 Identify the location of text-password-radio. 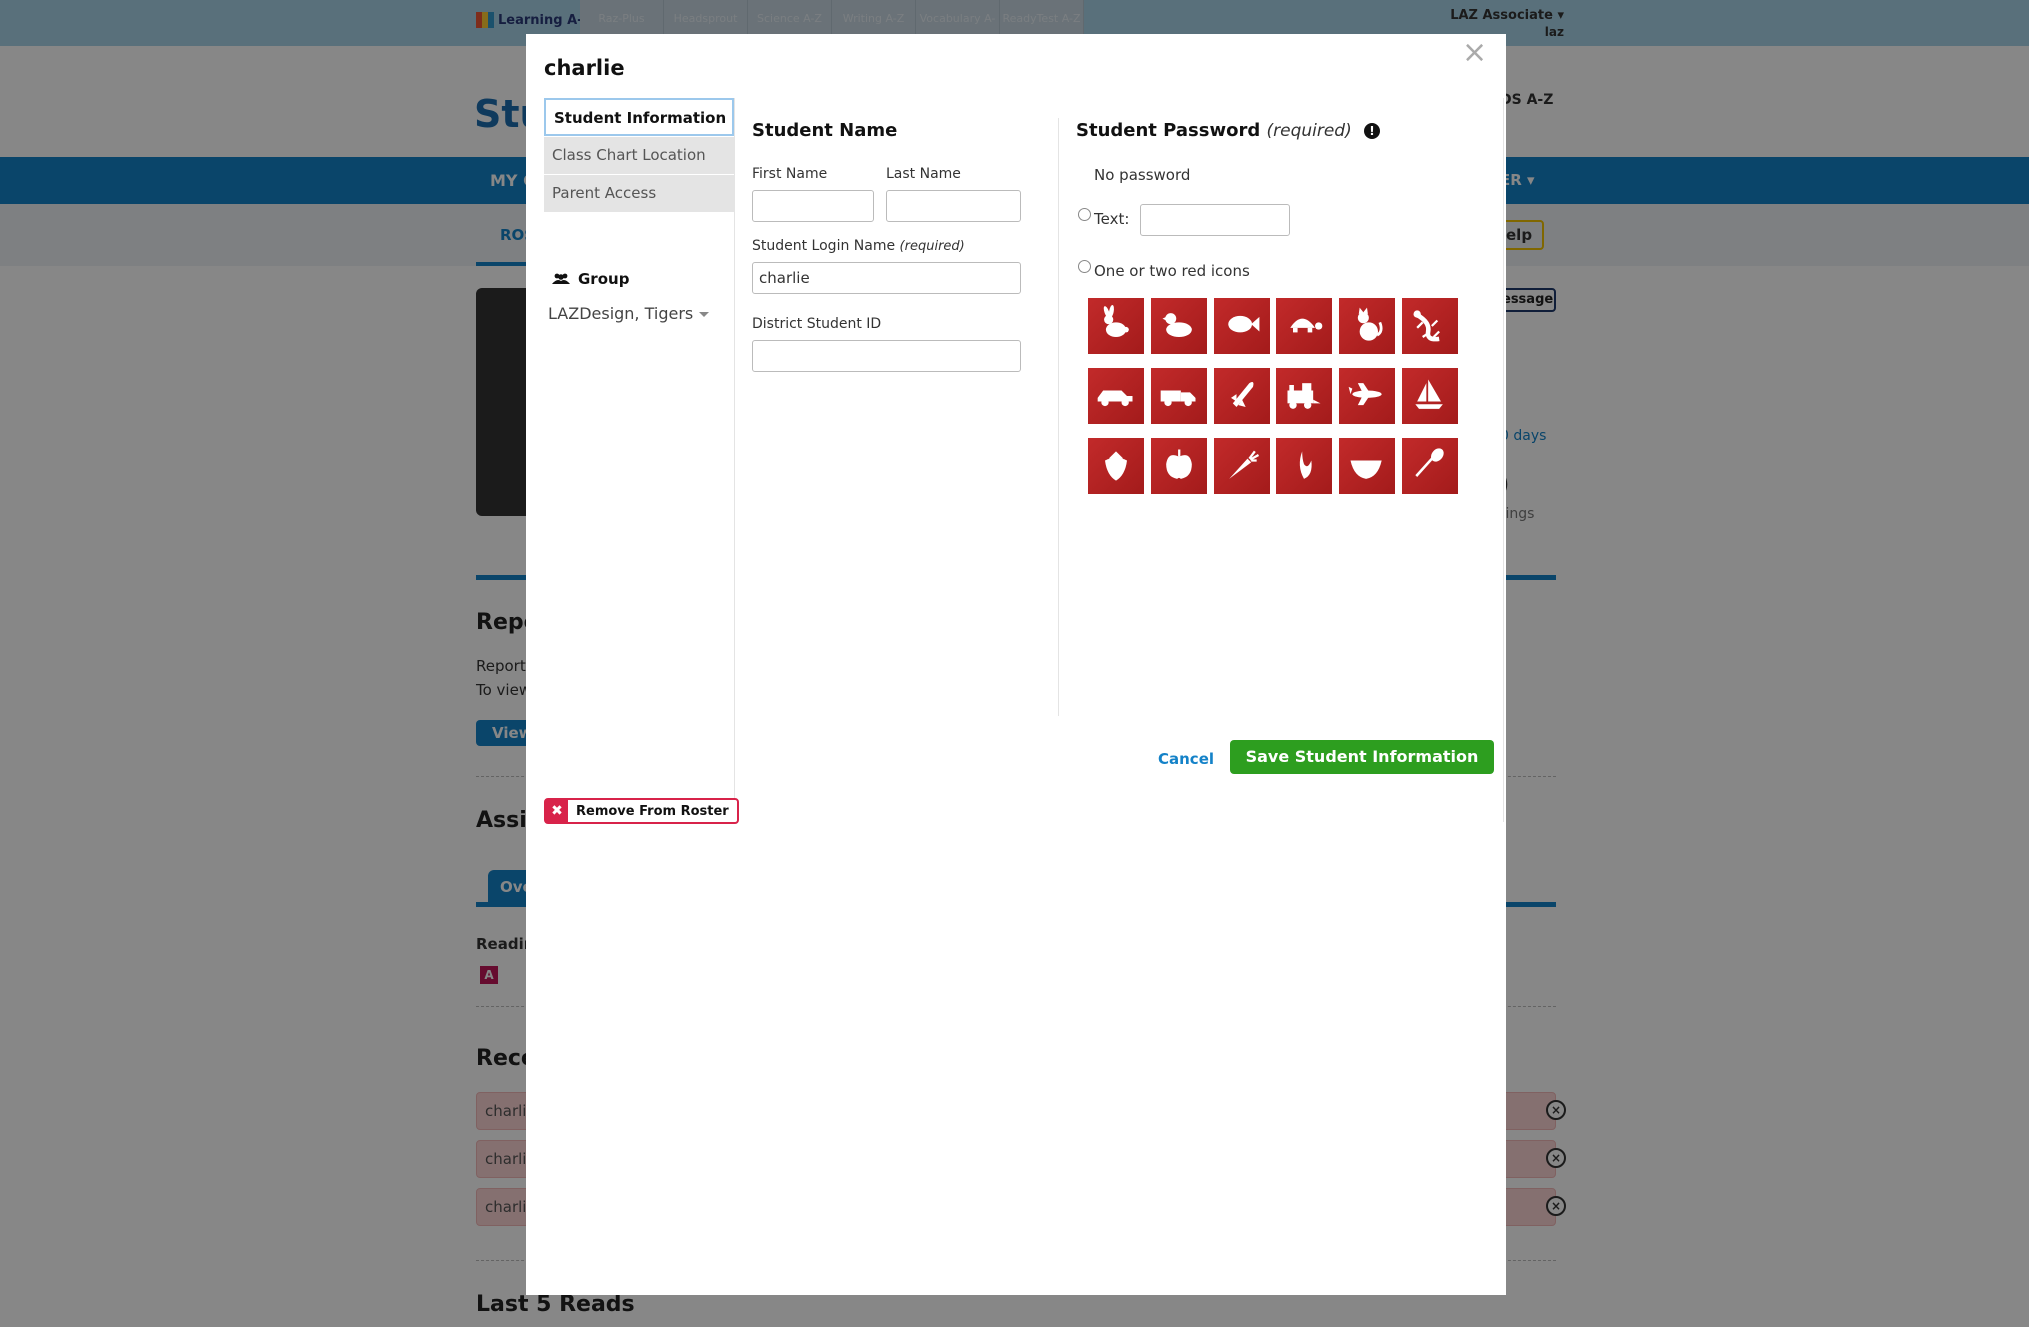
(1084, 214).